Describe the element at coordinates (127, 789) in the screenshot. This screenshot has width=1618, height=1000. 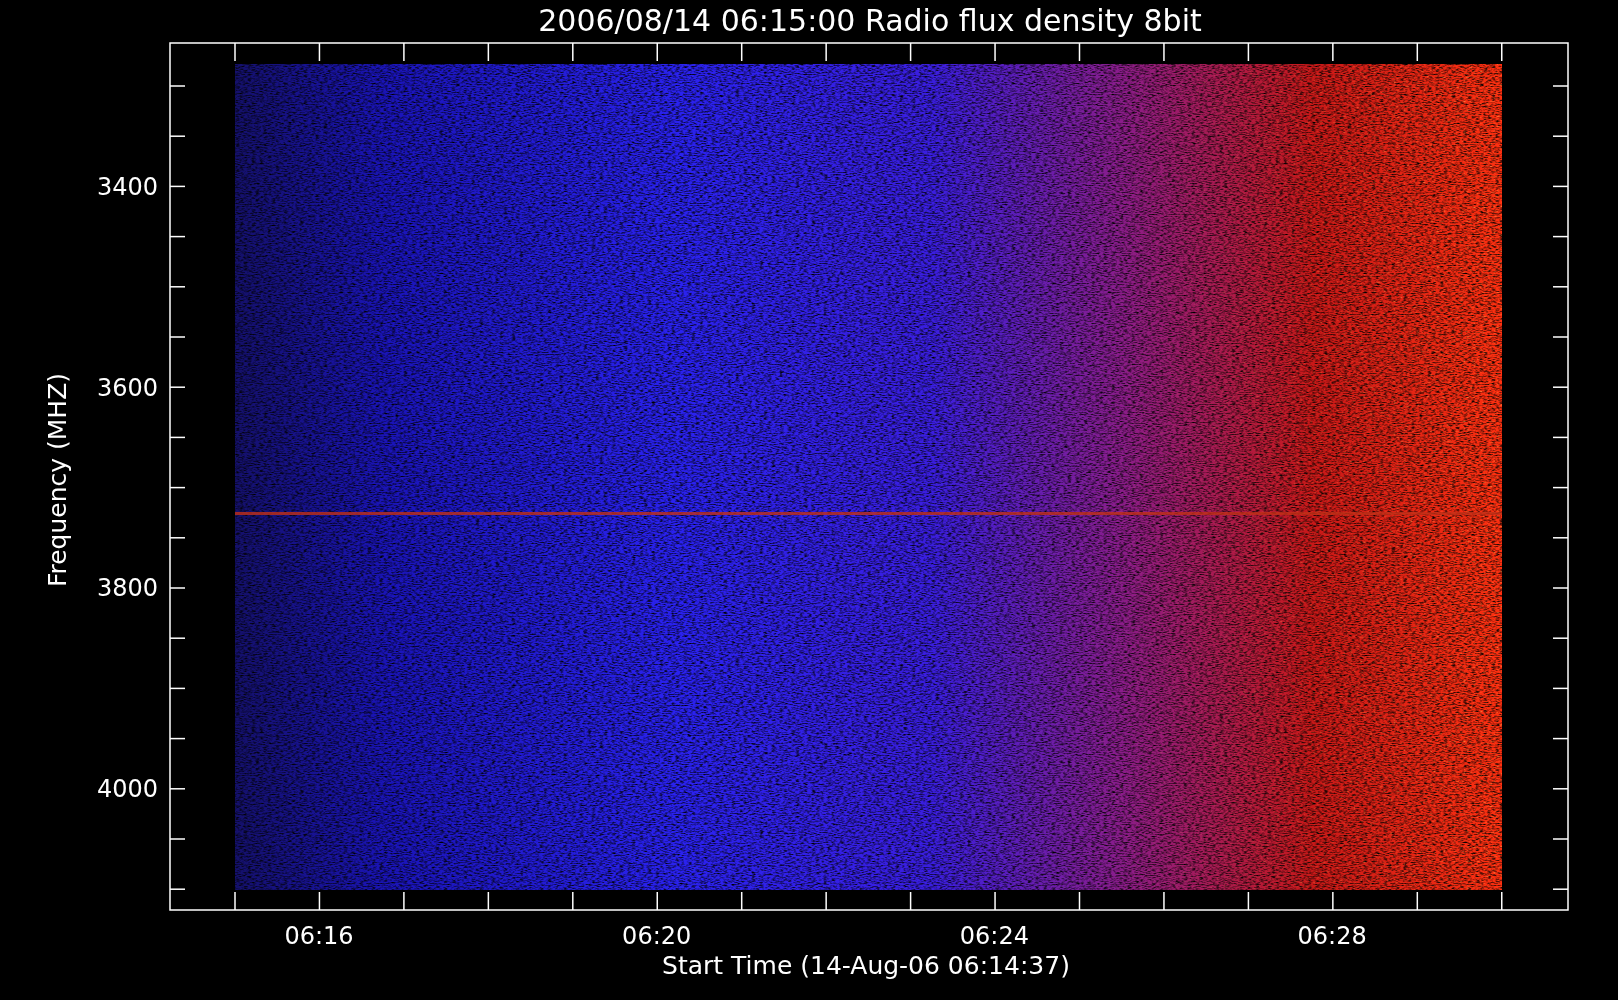
I see `y-tick-label: 4000` at that location.